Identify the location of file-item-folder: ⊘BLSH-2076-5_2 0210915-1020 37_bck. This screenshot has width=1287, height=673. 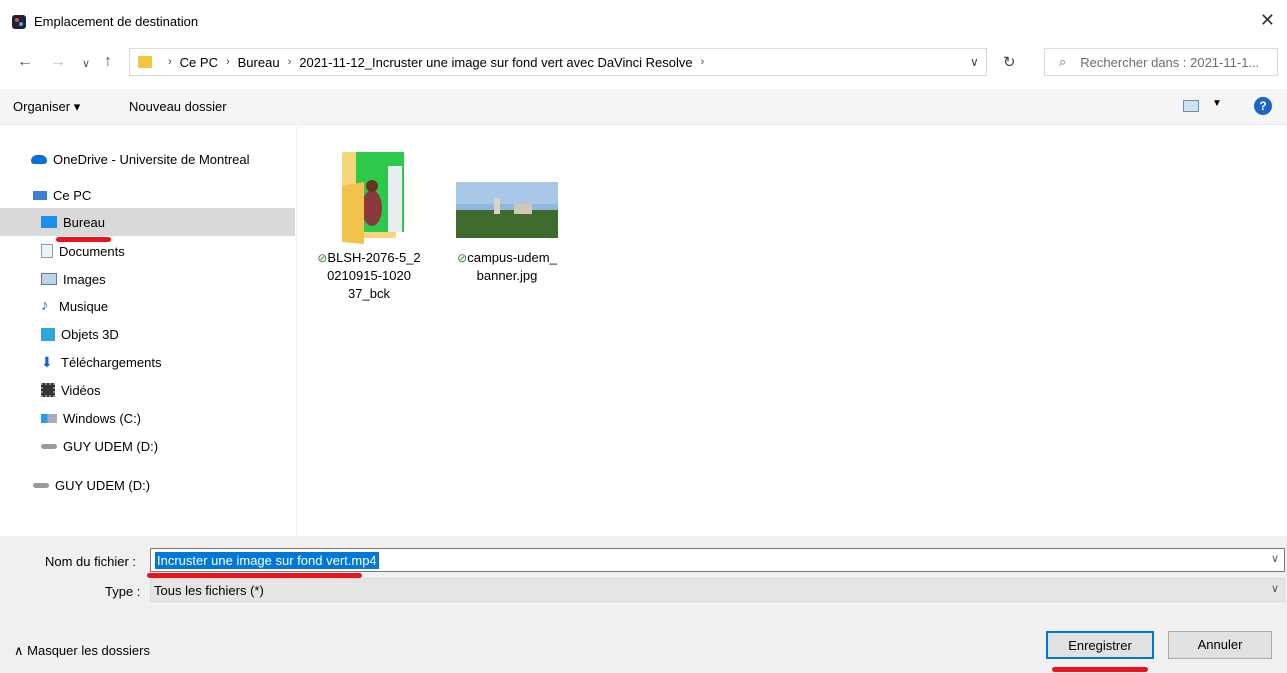
(369, 224).